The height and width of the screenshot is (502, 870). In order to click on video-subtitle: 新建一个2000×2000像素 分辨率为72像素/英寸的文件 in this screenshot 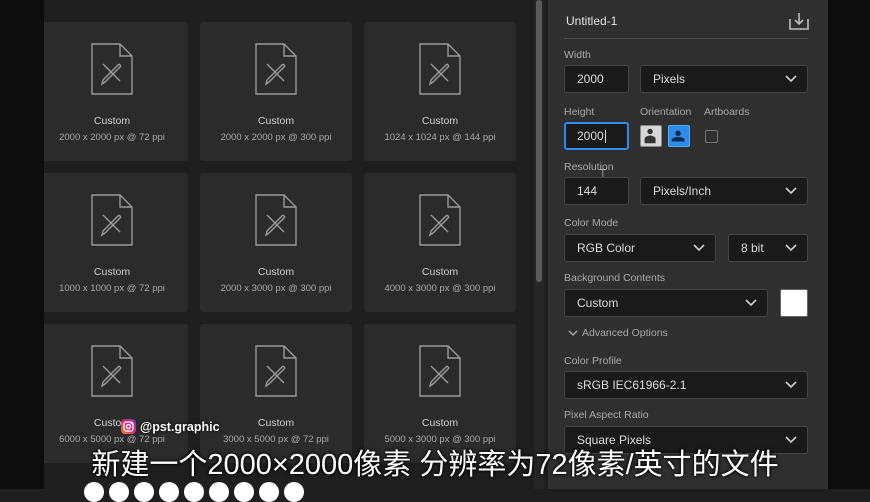, I will do `click(435, 465)`.